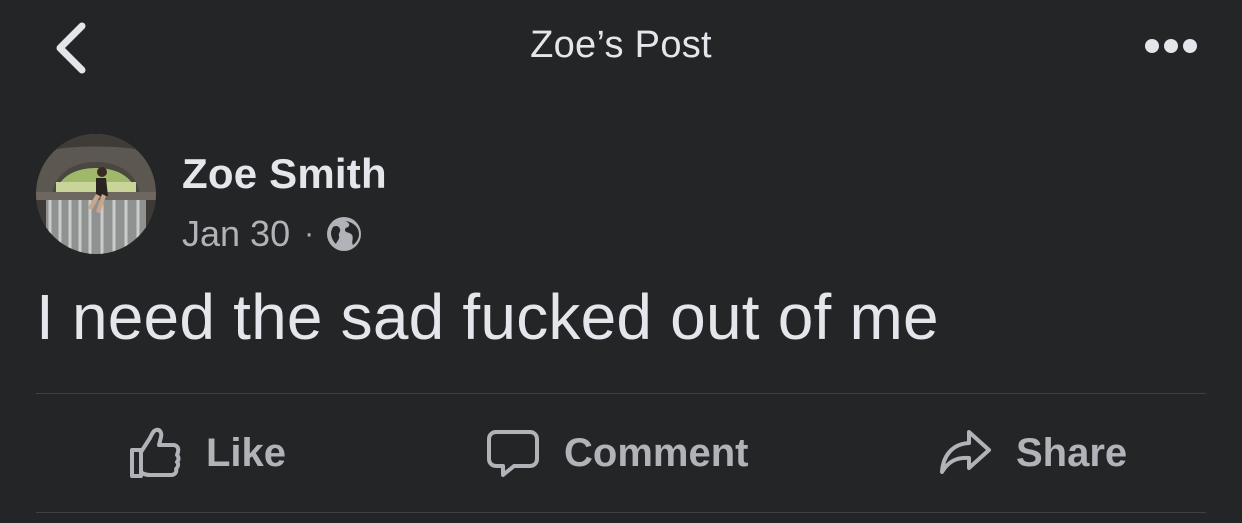 This screenshot has height=523, width=1242. I want to click on more-horizontal-icon, so click(1171, 46).